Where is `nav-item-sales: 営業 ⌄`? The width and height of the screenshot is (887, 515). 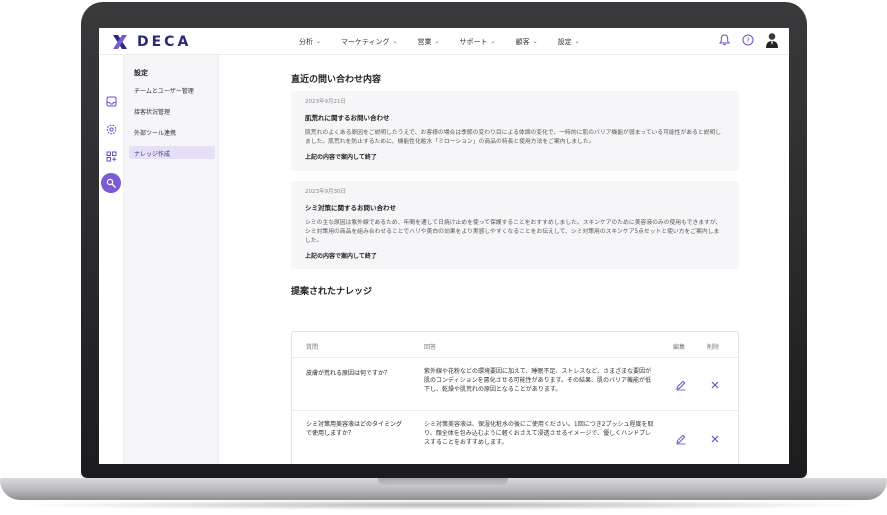 nav-item-sales: 営業 ⌄ is located at coordinates (429, 42).